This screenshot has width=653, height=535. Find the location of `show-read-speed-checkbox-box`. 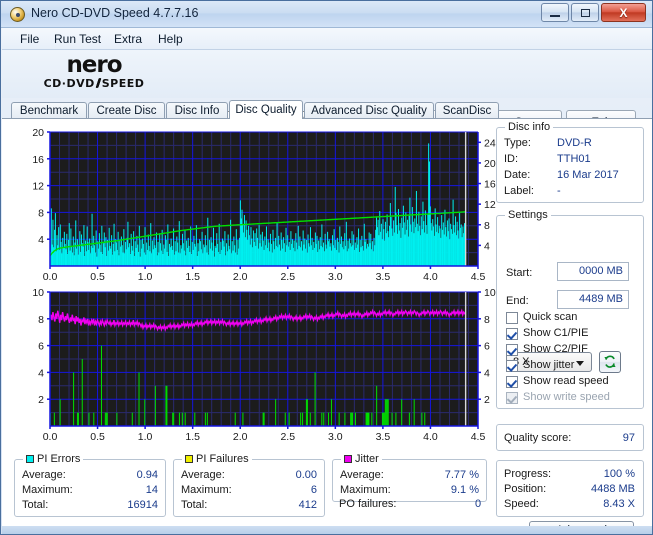

show-read-speed-checkbox-box is located at coordinates (512, 382).